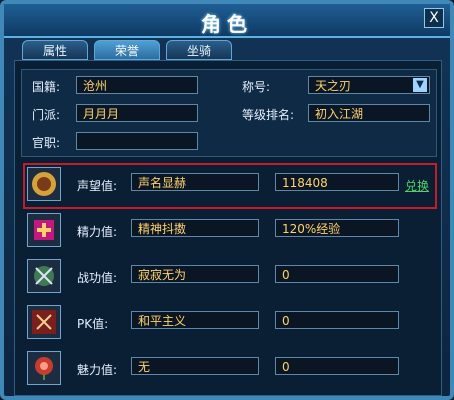 The image size is (454, 400). I want to click on energy-row: 精力值: 精神抖擞 120%经验, so click(228, 231).